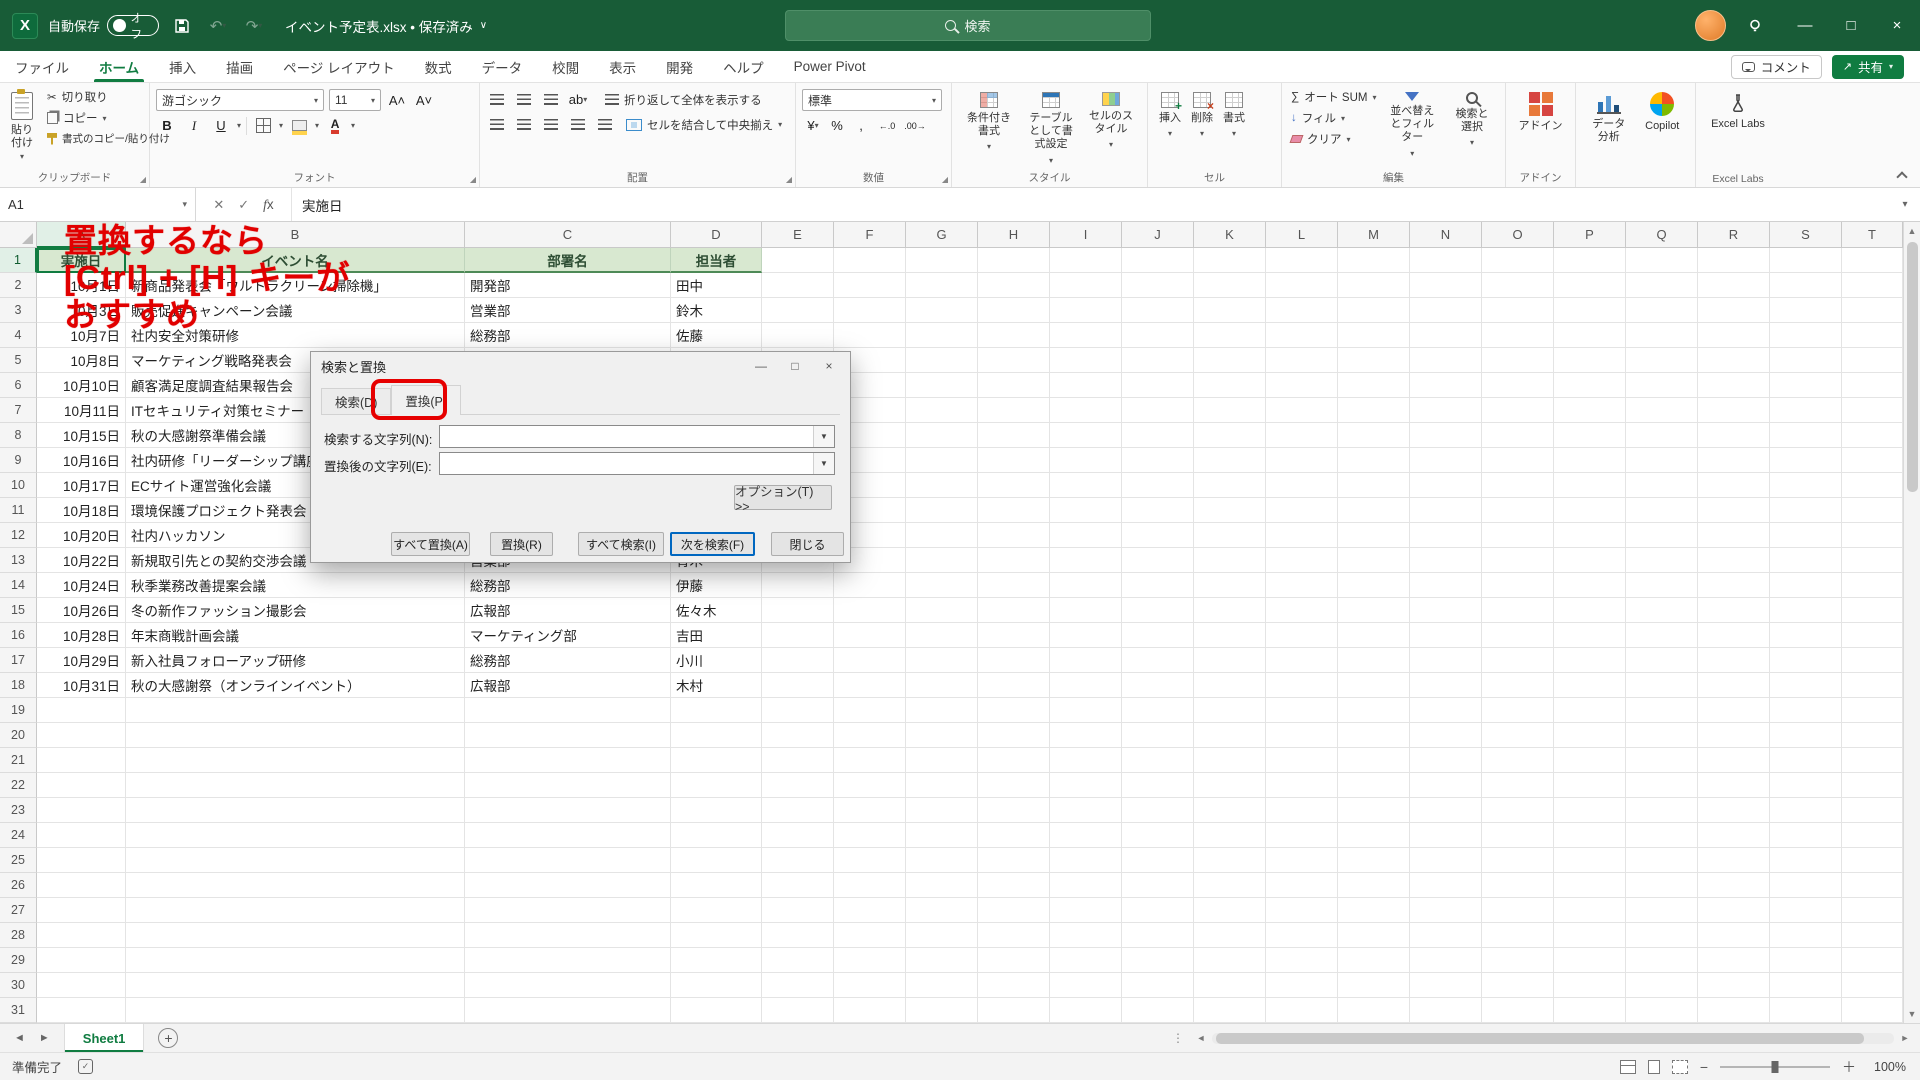  Describe the element at coordinates (568, 685) in the screenshot. I see `cell-C18: 広報部` at that location.